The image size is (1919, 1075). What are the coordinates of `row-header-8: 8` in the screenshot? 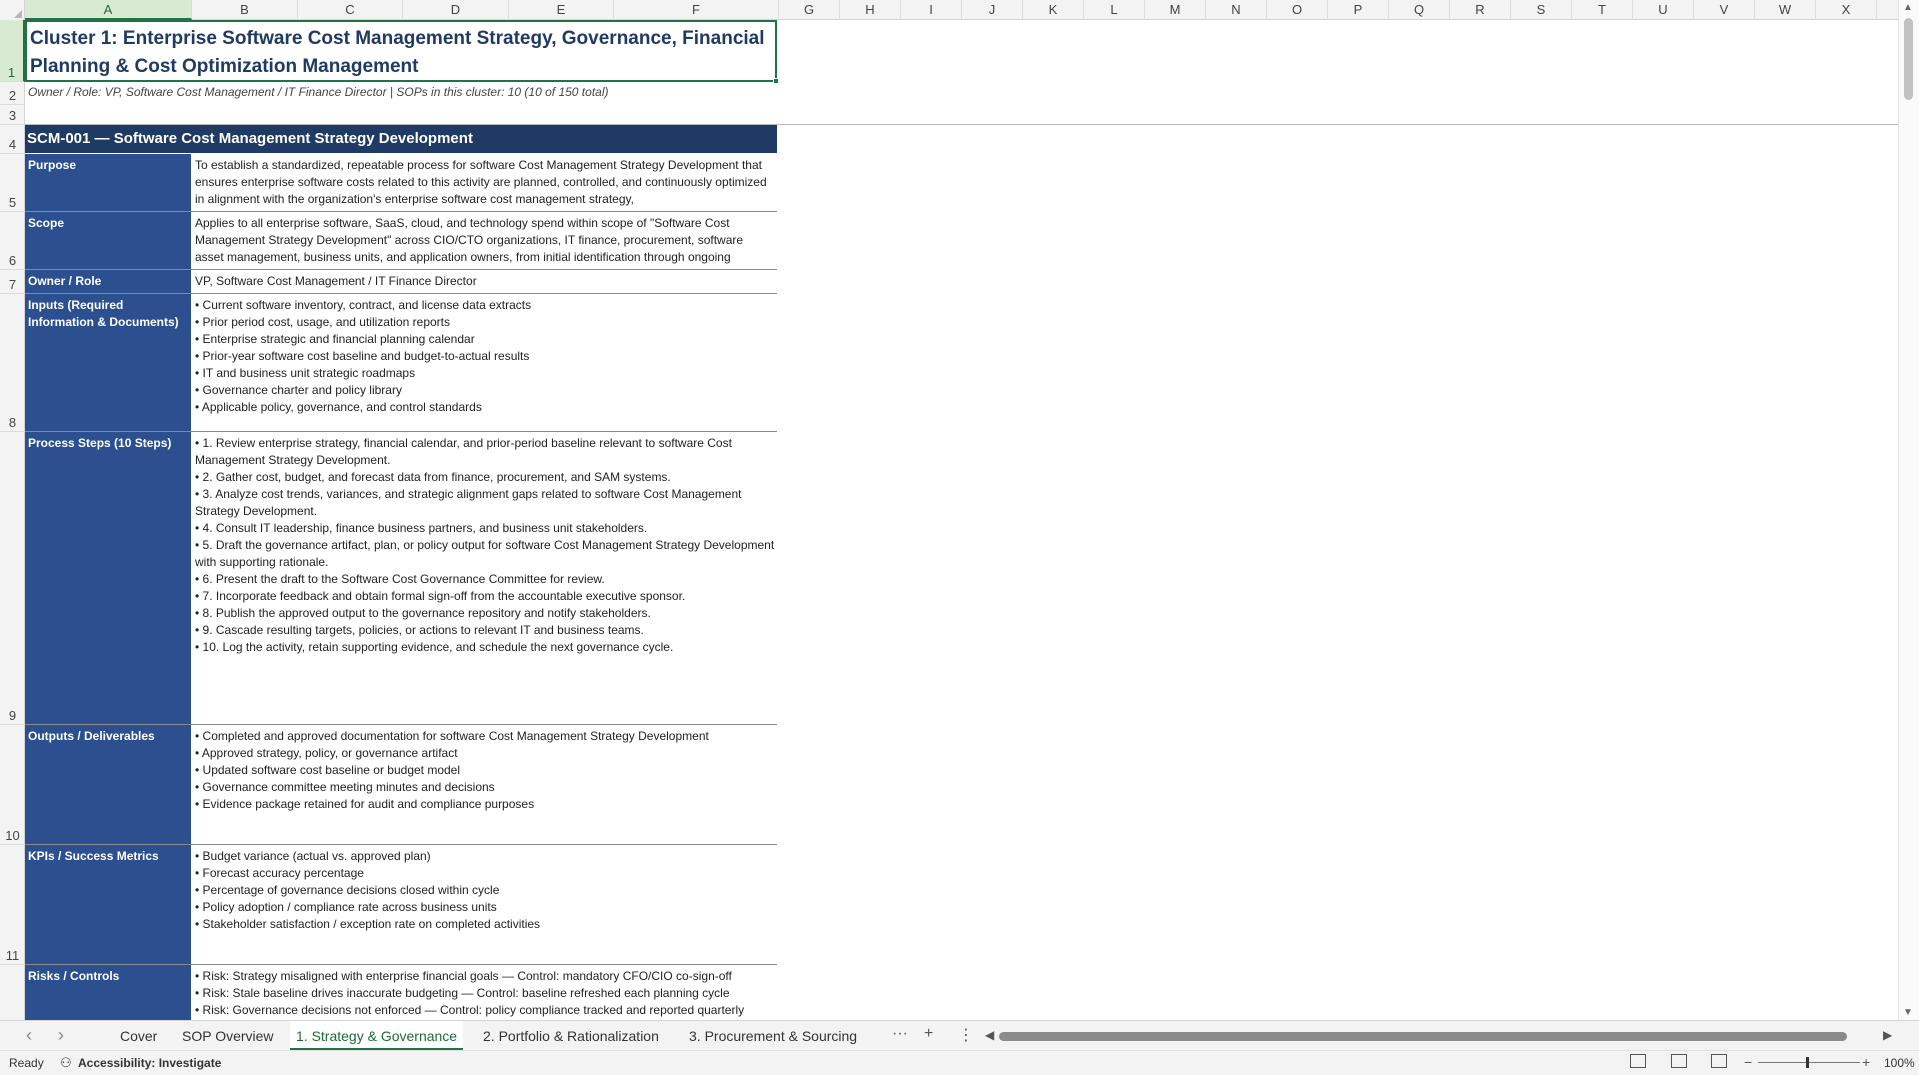 It's located at (12, 363).